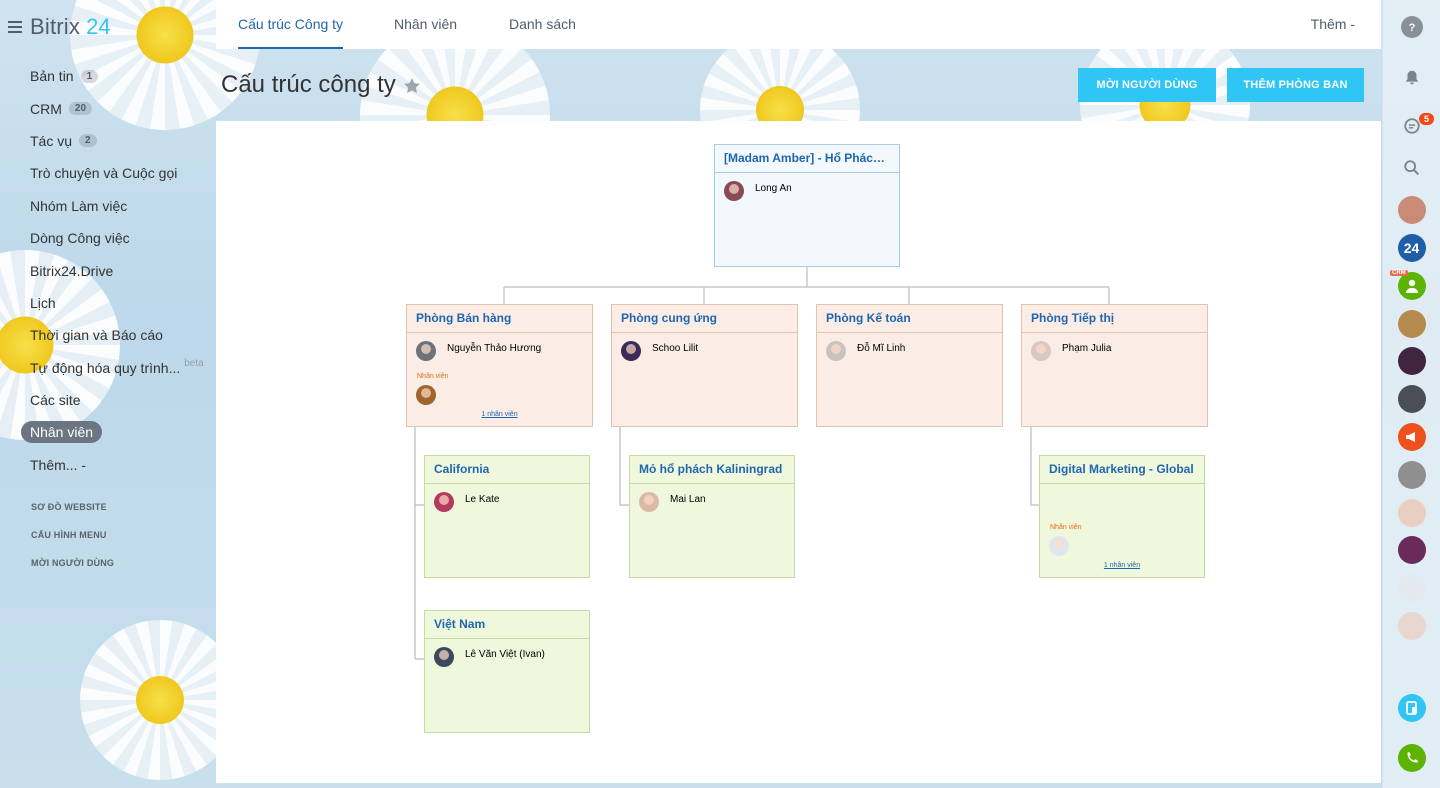 This screenshot has height=788, width=1440. I want to click on bitrix24-network-icon: 24, so click(1411, 248).